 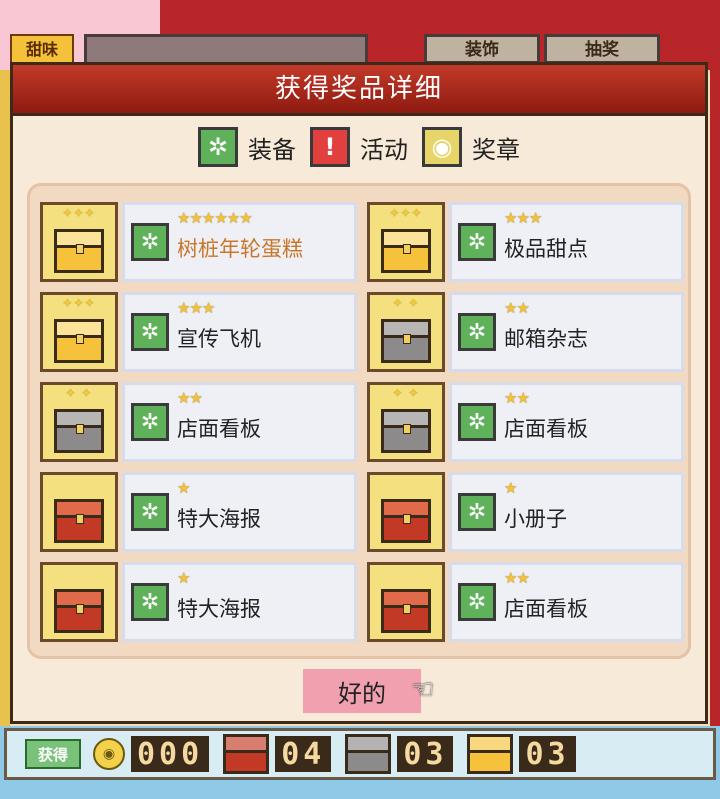 I want to click on legend-item-equipment: ✲ 装备, so click(x=247, y=147).